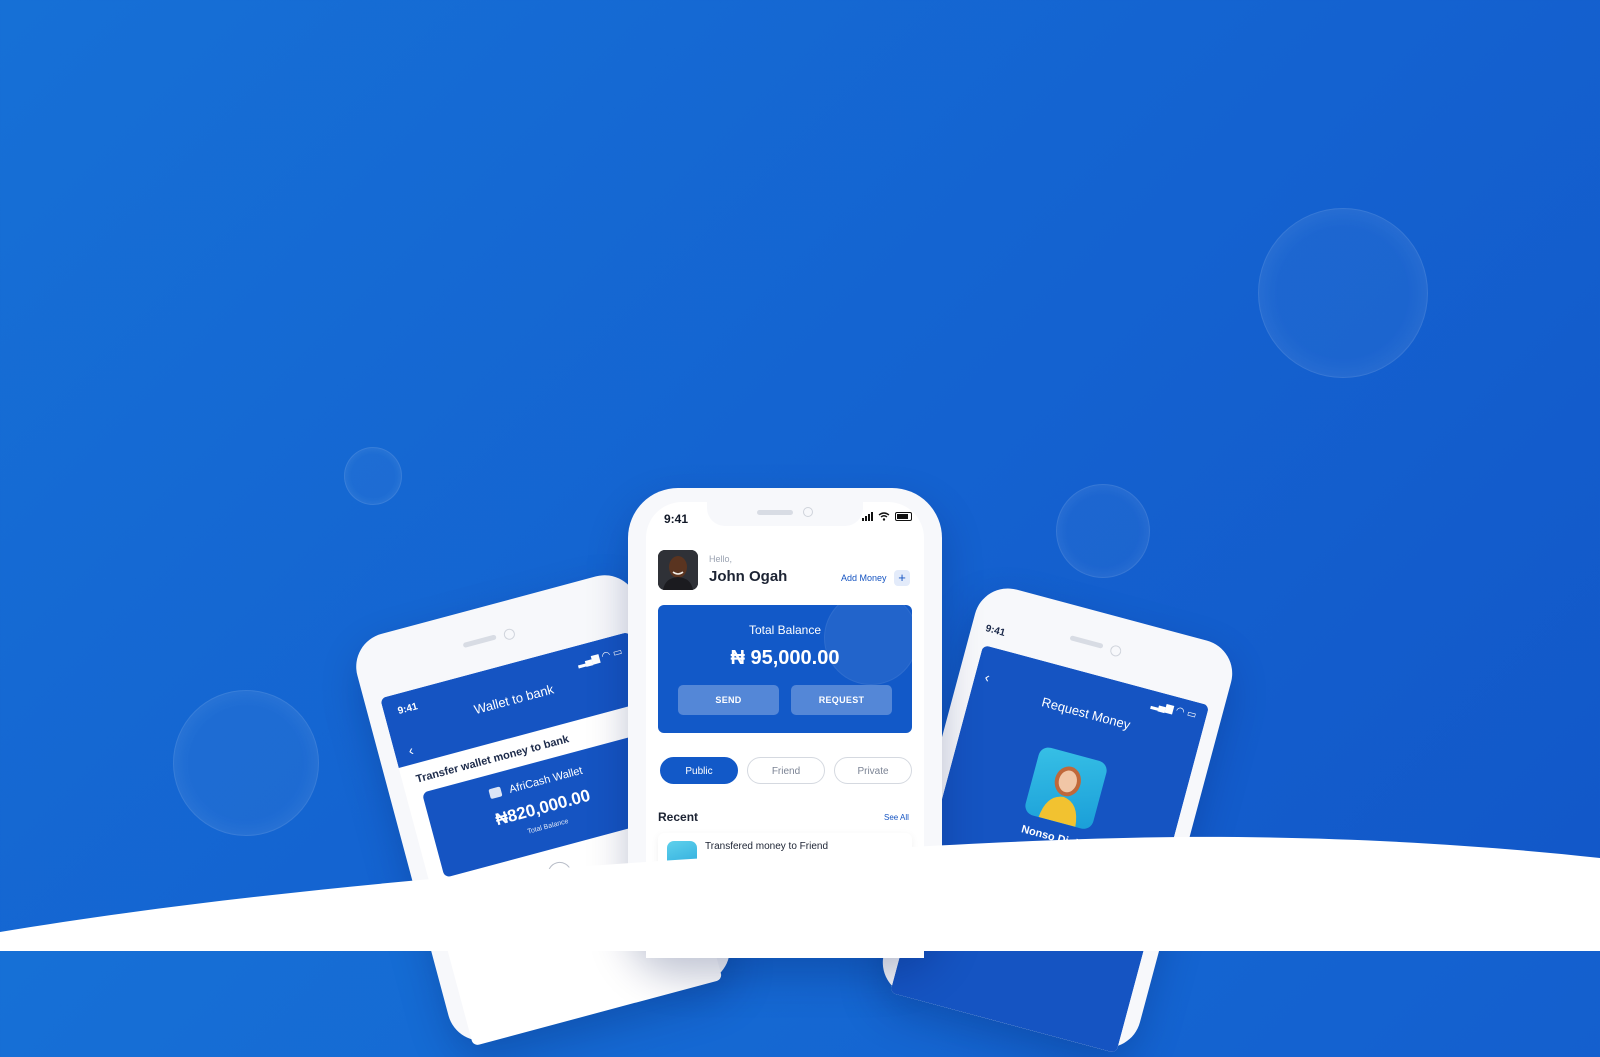  I want to click on contact-photo, so click(1066, 788).